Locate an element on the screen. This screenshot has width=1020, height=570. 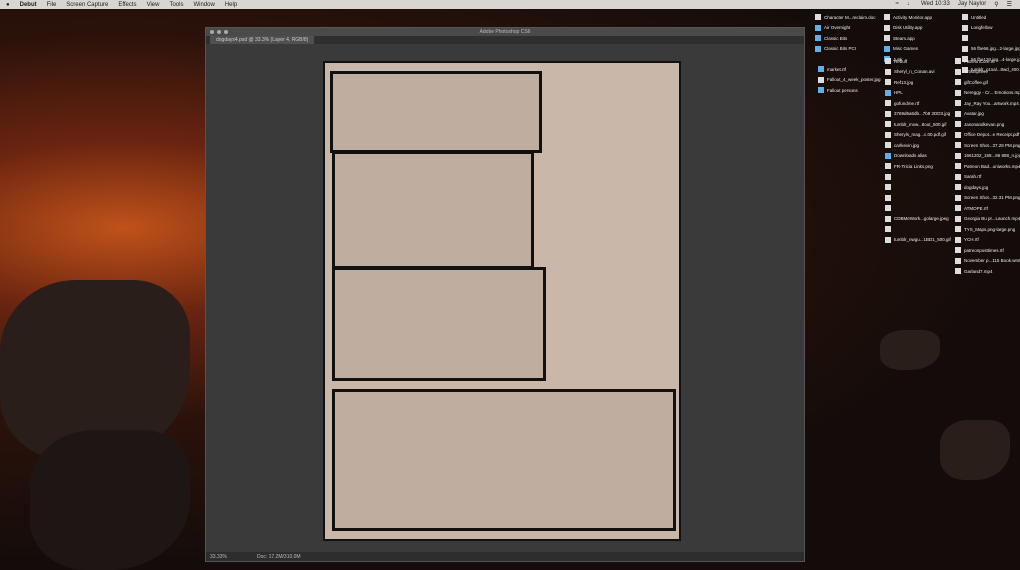
desktop-icon: Screen Shot...37.28 PM.png is located at coordinates (987, 145).